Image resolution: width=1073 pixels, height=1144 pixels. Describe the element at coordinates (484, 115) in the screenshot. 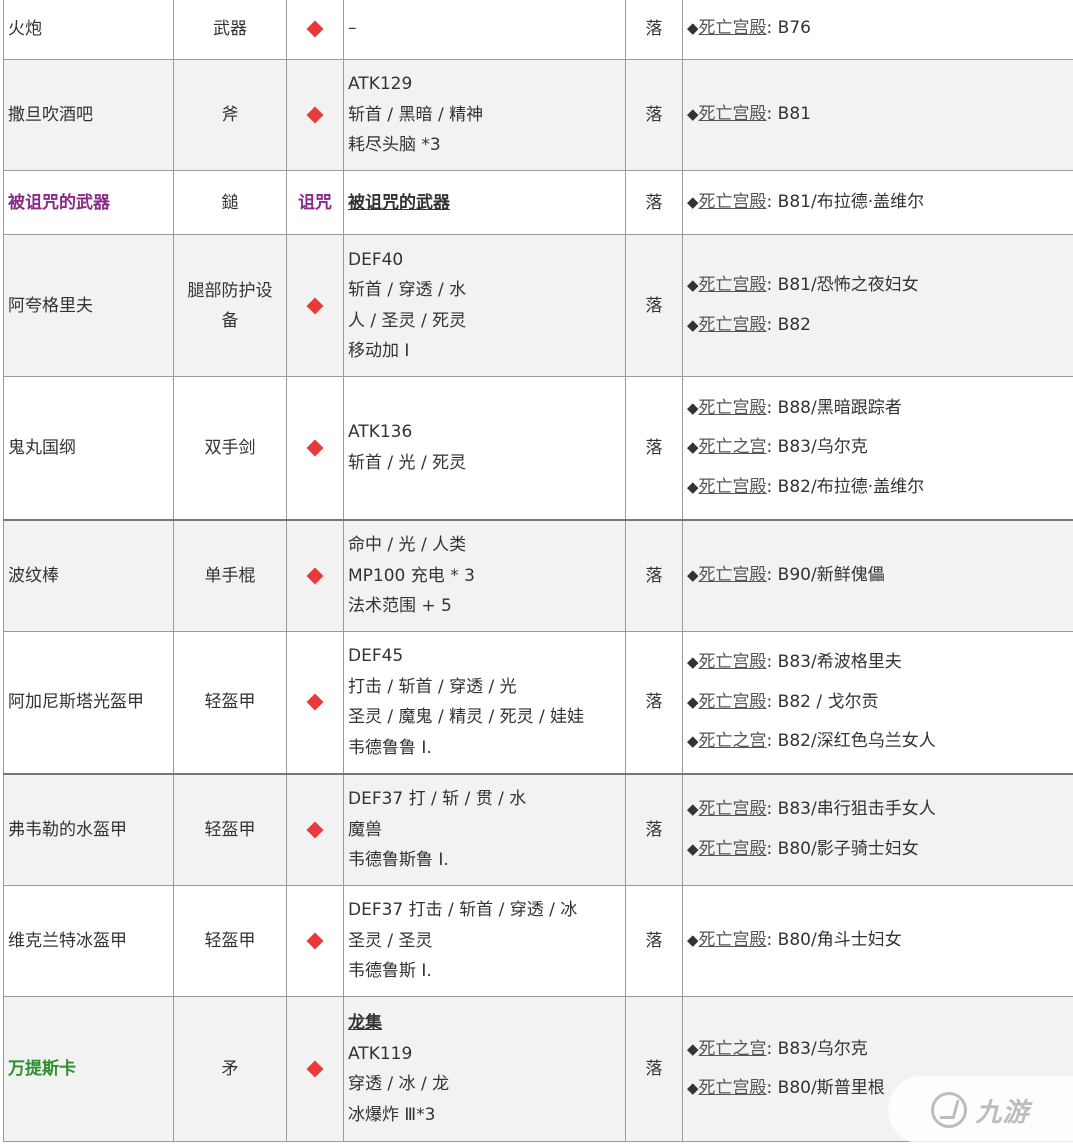

I see `item-stats: ATK129 斩首 / 黑暗 / 精神 耗尽头脑 *3` at that location.